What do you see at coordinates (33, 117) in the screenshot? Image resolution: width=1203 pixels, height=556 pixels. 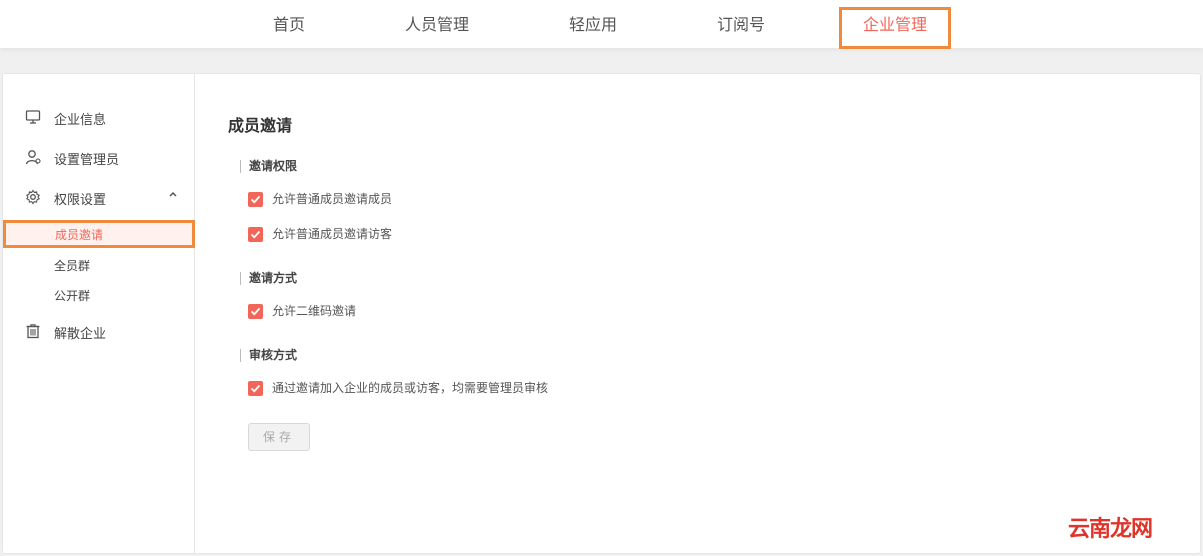 I see `monitor-icon` at bounding box center [33, 117].